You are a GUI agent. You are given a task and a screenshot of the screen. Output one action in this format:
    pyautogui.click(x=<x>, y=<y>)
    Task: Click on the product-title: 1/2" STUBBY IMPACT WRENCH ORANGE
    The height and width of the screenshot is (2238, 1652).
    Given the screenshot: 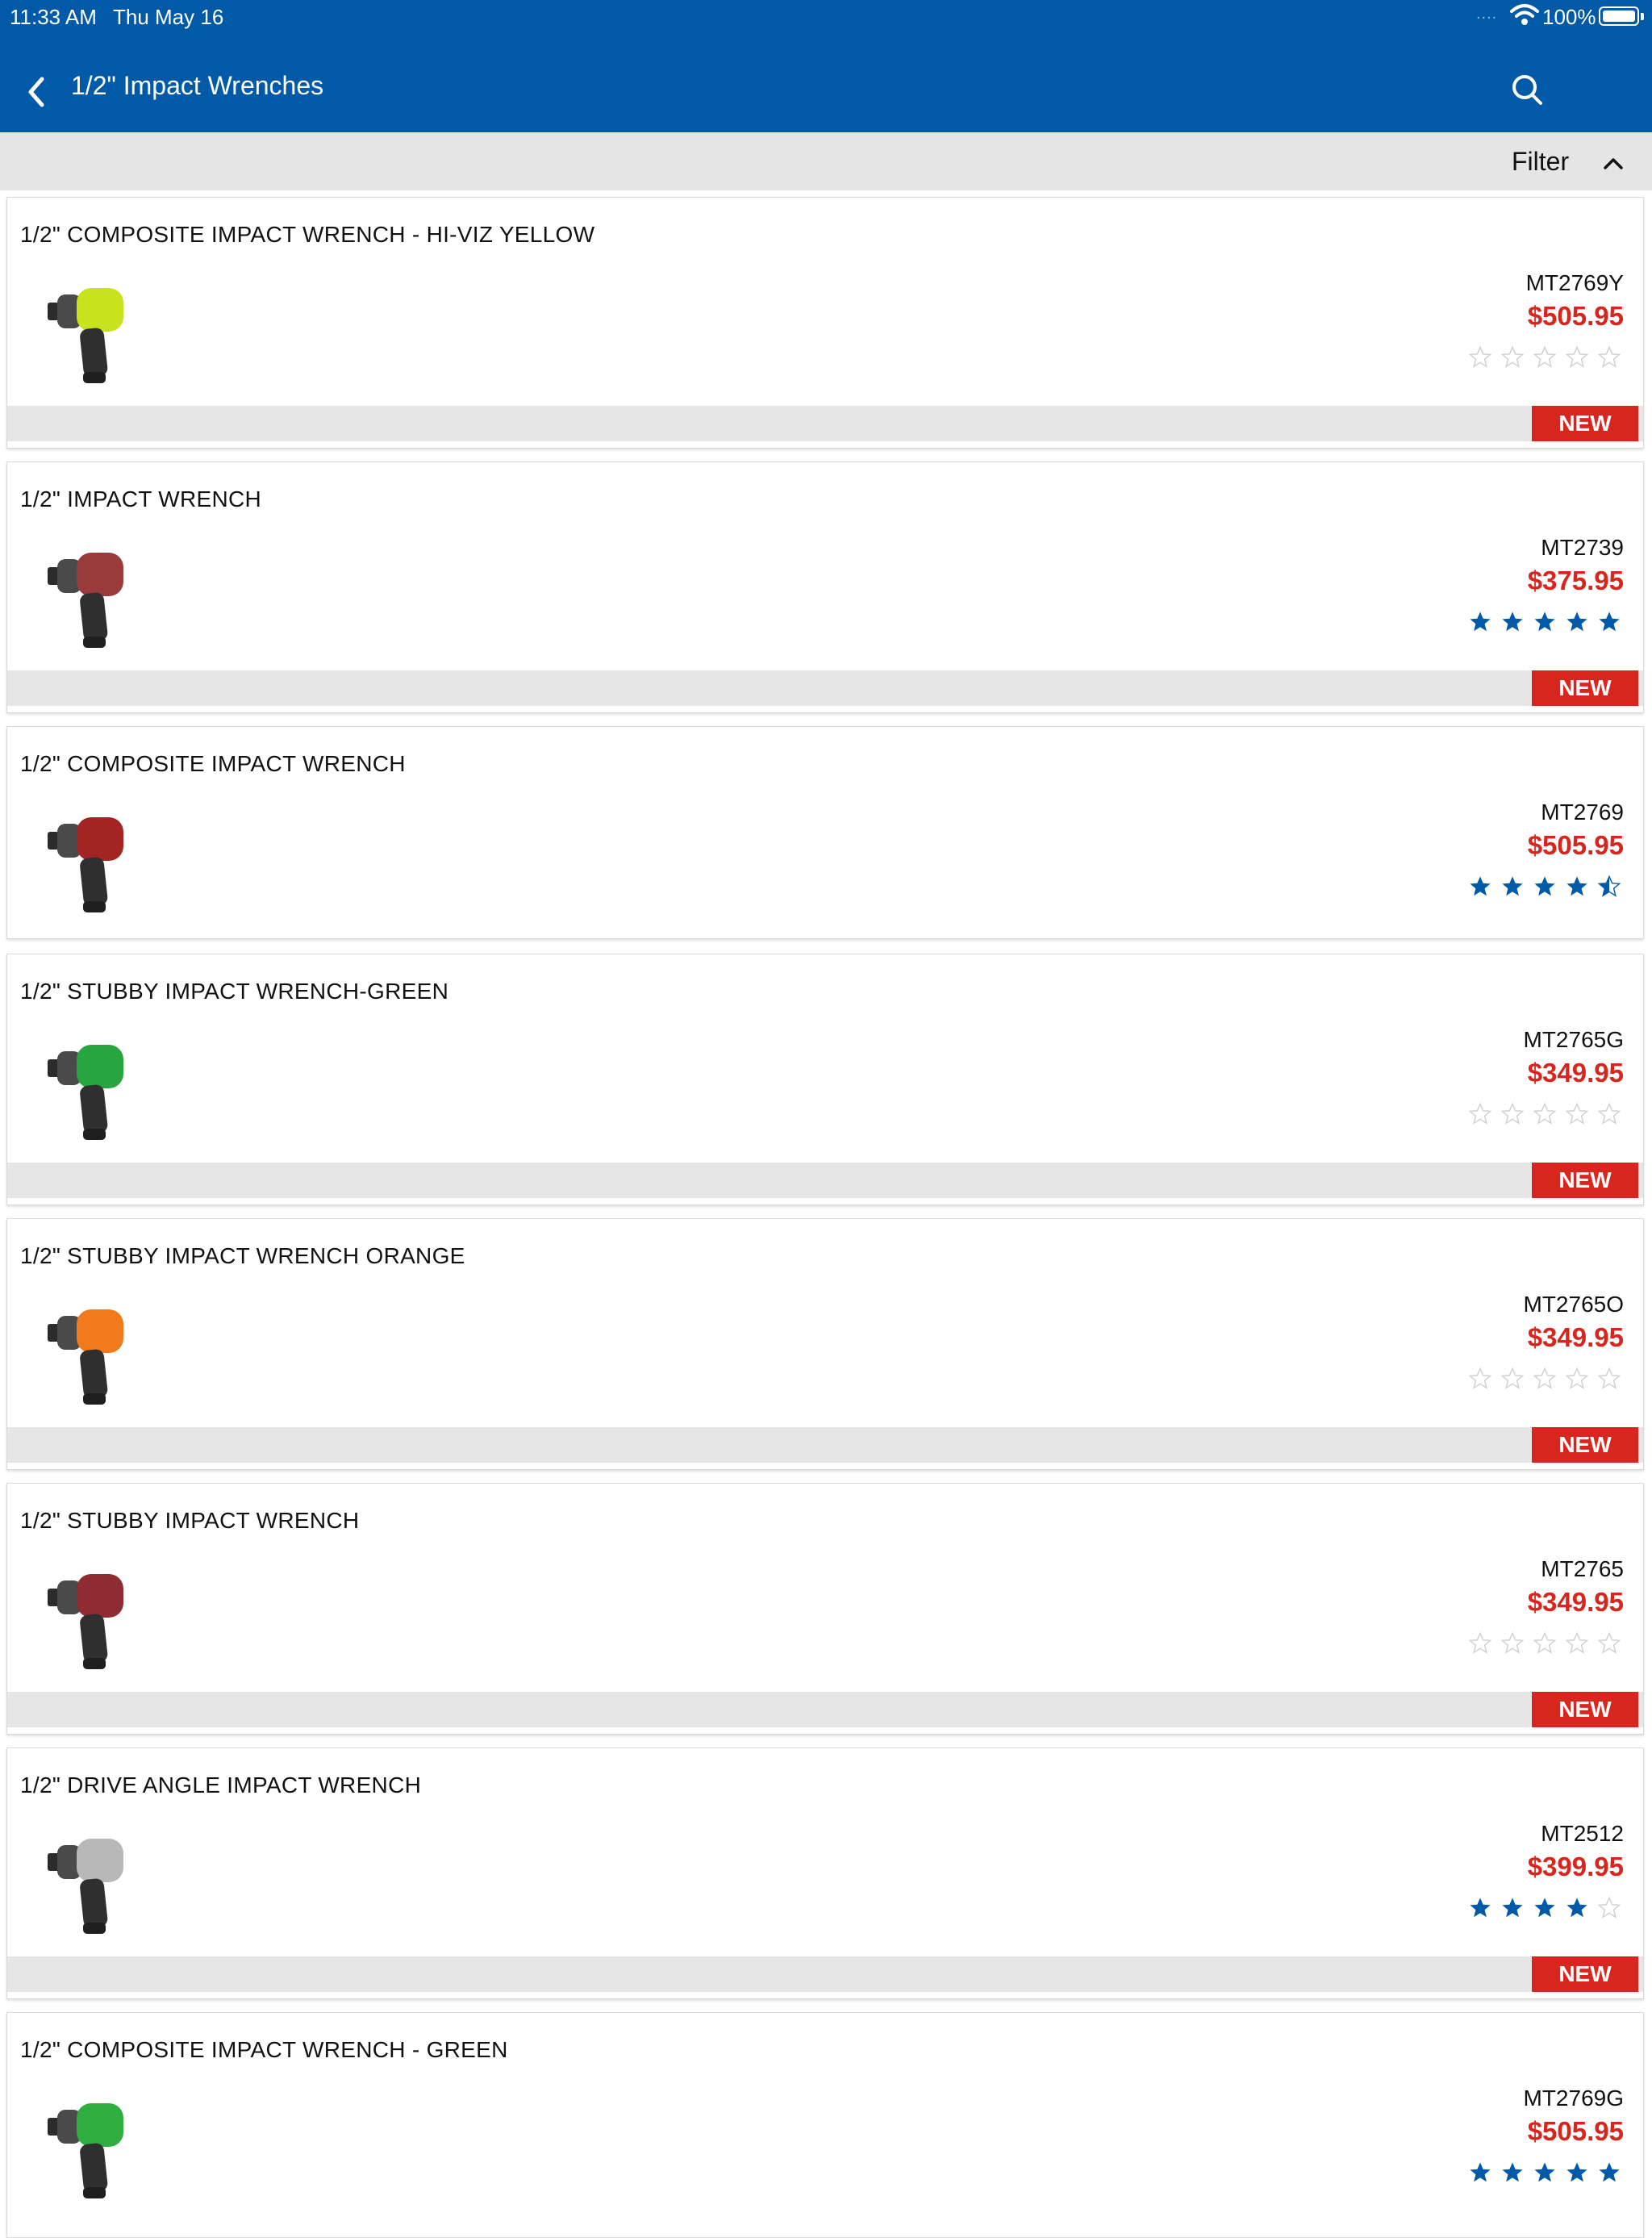 What is the action you would take?
    pyautogui.click(x=242, y=1256)
    